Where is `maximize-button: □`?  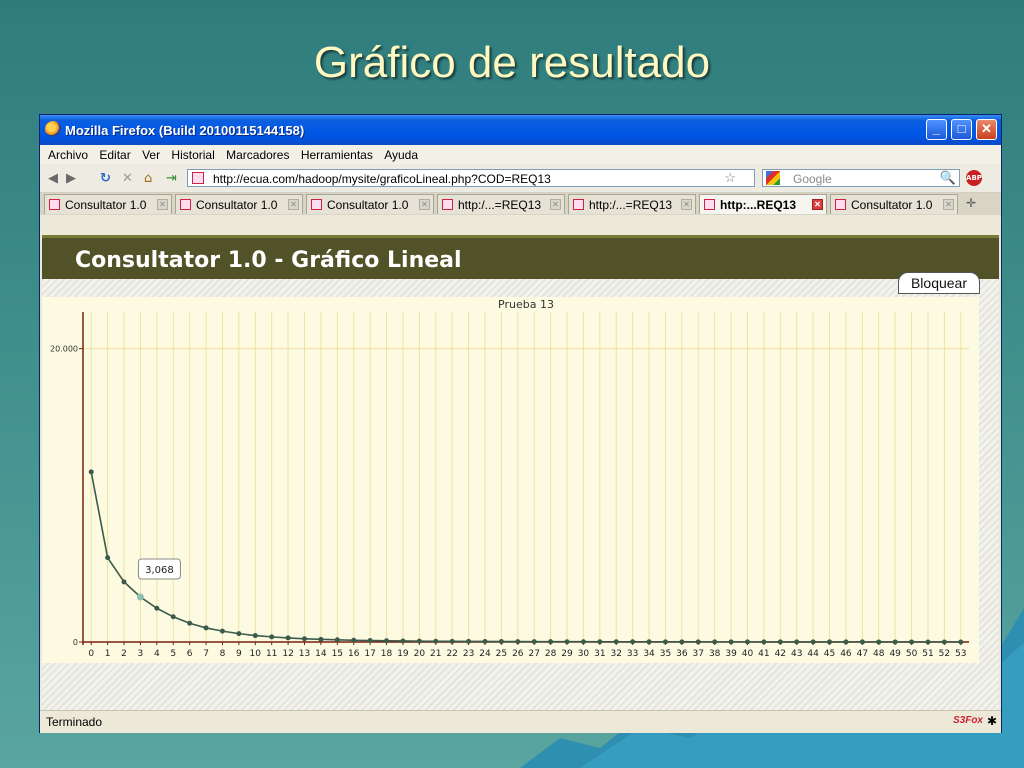
maximize-button: □ is located at coordinates (961, 129).